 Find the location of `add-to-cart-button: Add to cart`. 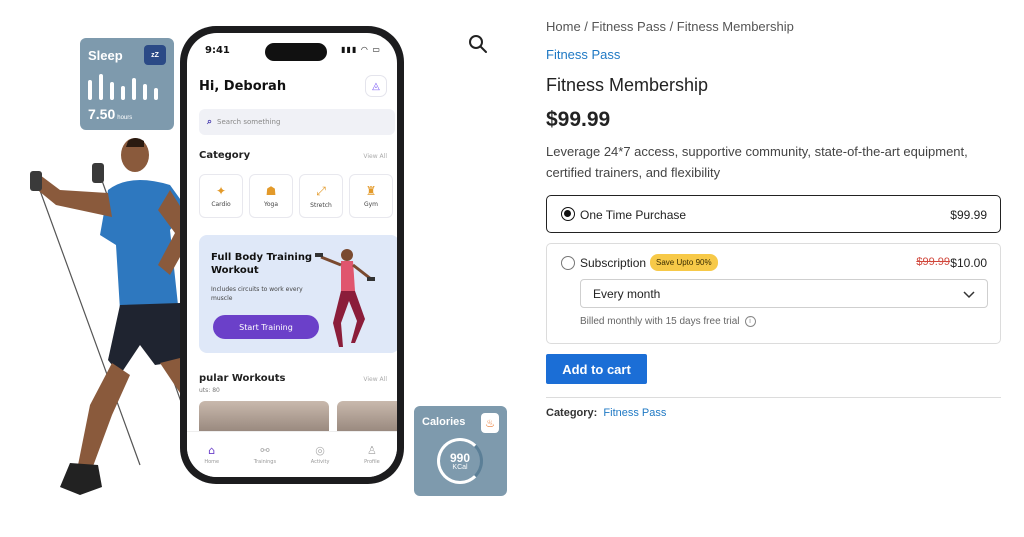

add-to-cart-button: Add to cart is located at coordinates (596, 369).